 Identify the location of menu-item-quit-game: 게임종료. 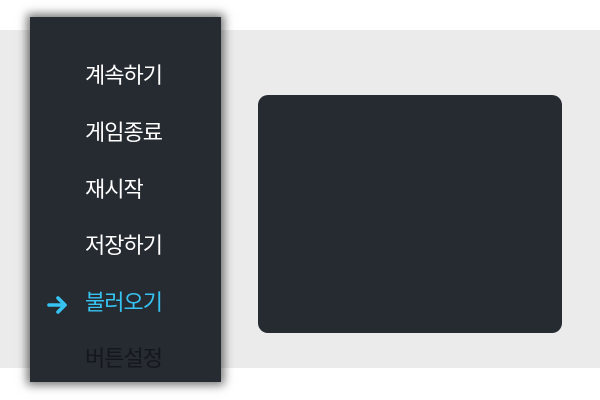
(125, 134).